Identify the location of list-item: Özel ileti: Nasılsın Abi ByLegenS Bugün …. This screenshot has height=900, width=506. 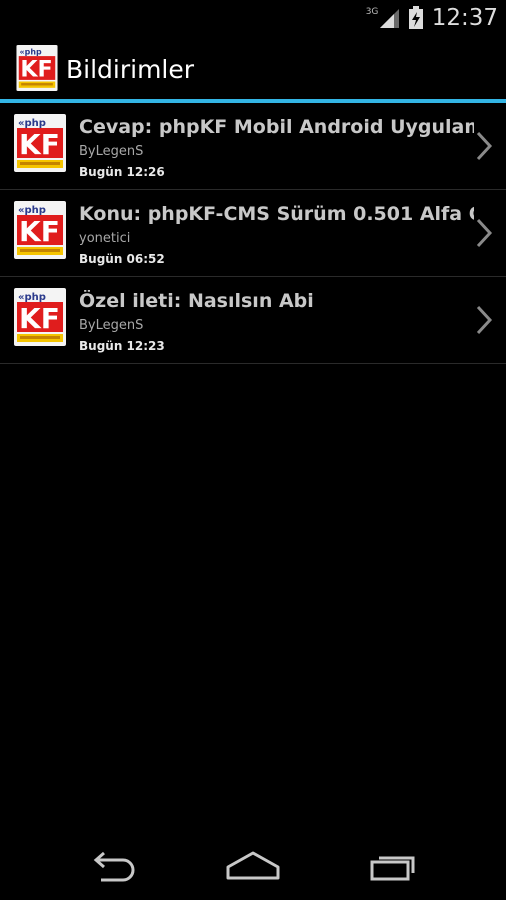
(253, 320).